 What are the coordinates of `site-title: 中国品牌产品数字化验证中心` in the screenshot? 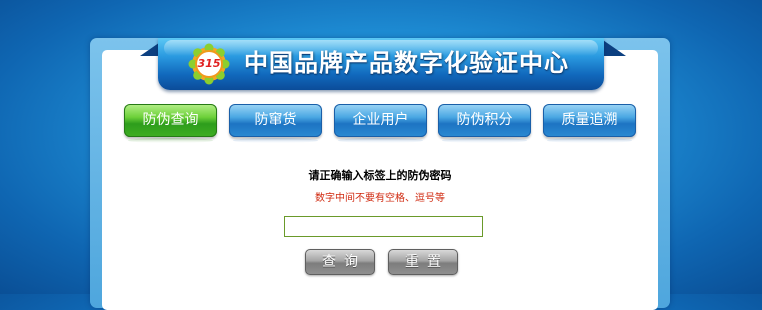 It's located at (406, 63).